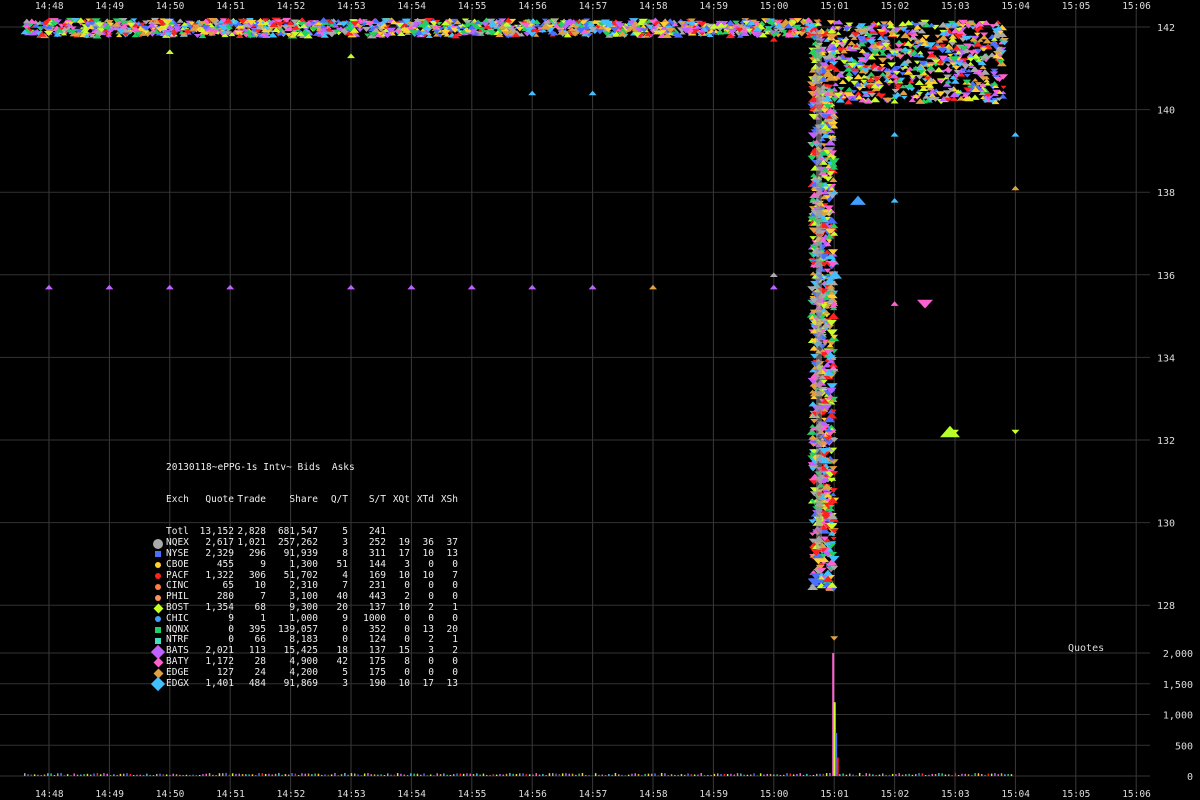 This screenshot has height=800, width=1200. What do you see at coordinates (351, 794) in the screenshot?
I see `time-tick-bottom: 14:53` at bounding box center [351, 794].